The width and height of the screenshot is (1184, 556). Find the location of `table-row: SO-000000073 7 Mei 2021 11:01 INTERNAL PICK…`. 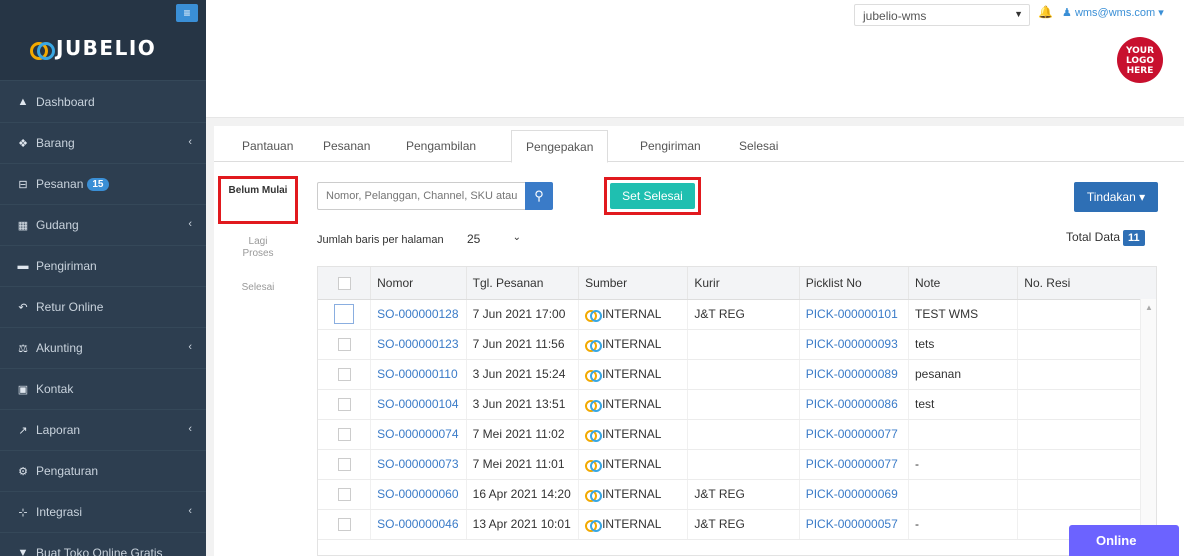

table-row: SO-000000073 7 Mei 2021 11:01 INTERNAL PICK… is located at coordinates (737, 464).